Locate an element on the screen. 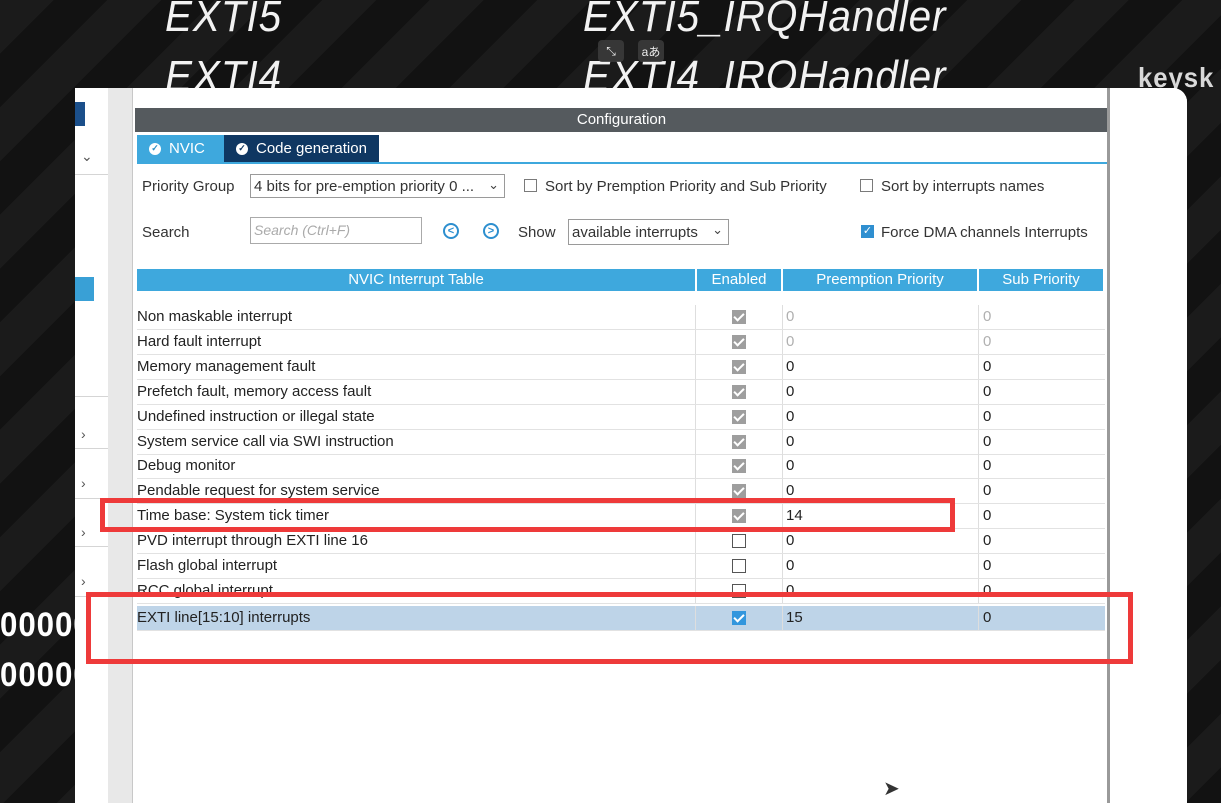  window-edge is located at coordinates (1108, 445).